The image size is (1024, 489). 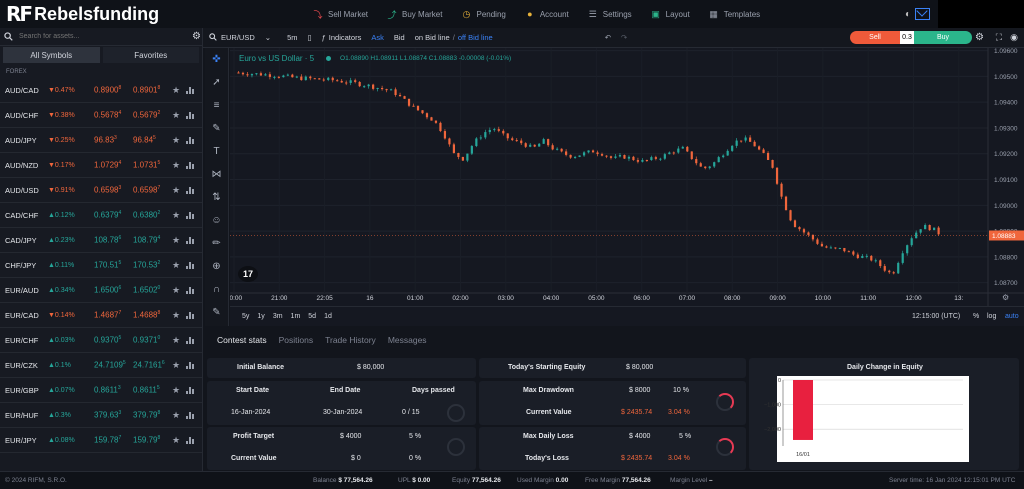 I want to click on ask-price: 1.65020, so click(x=146, y=290).